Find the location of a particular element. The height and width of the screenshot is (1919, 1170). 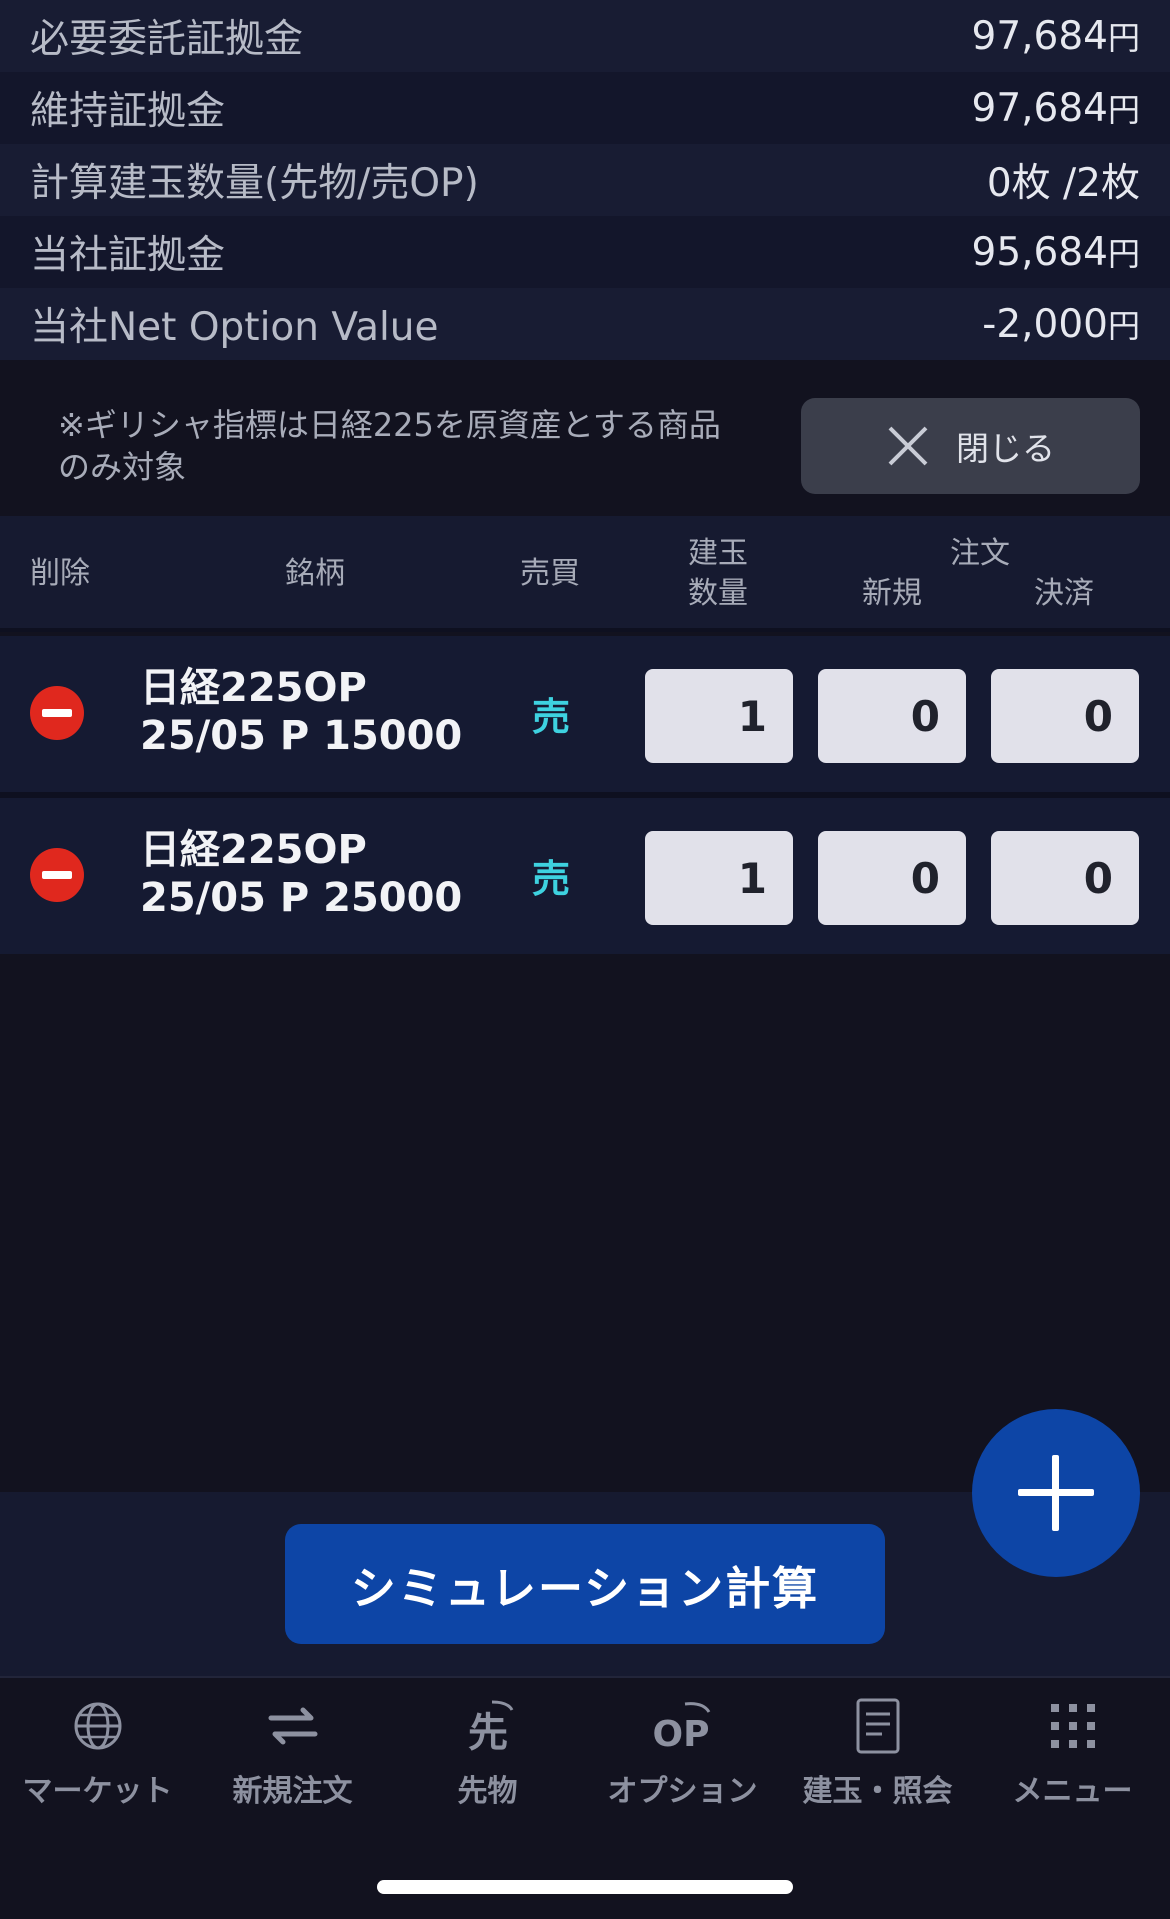

tab-futures: 先 先物 is located at coordinates (487, 1753).